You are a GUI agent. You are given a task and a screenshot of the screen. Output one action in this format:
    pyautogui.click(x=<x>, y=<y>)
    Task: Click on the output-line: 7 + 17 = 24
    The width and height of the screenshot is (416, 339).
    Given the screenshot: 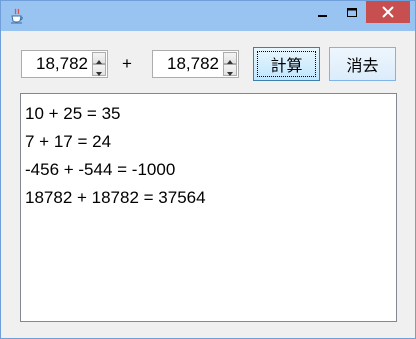 What is the action you would take?
    pyautogui.click(x=68, y=141)
    